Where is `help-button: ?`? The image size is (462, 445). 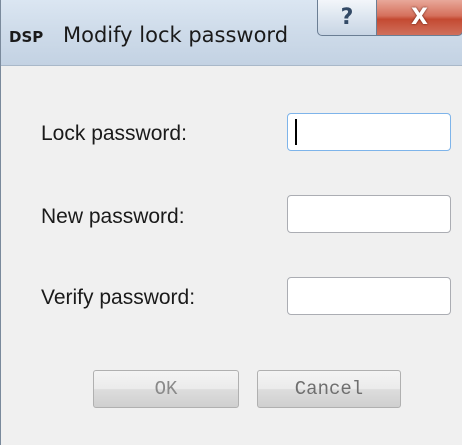 help-button: ? is located at coordinates (347, 18).